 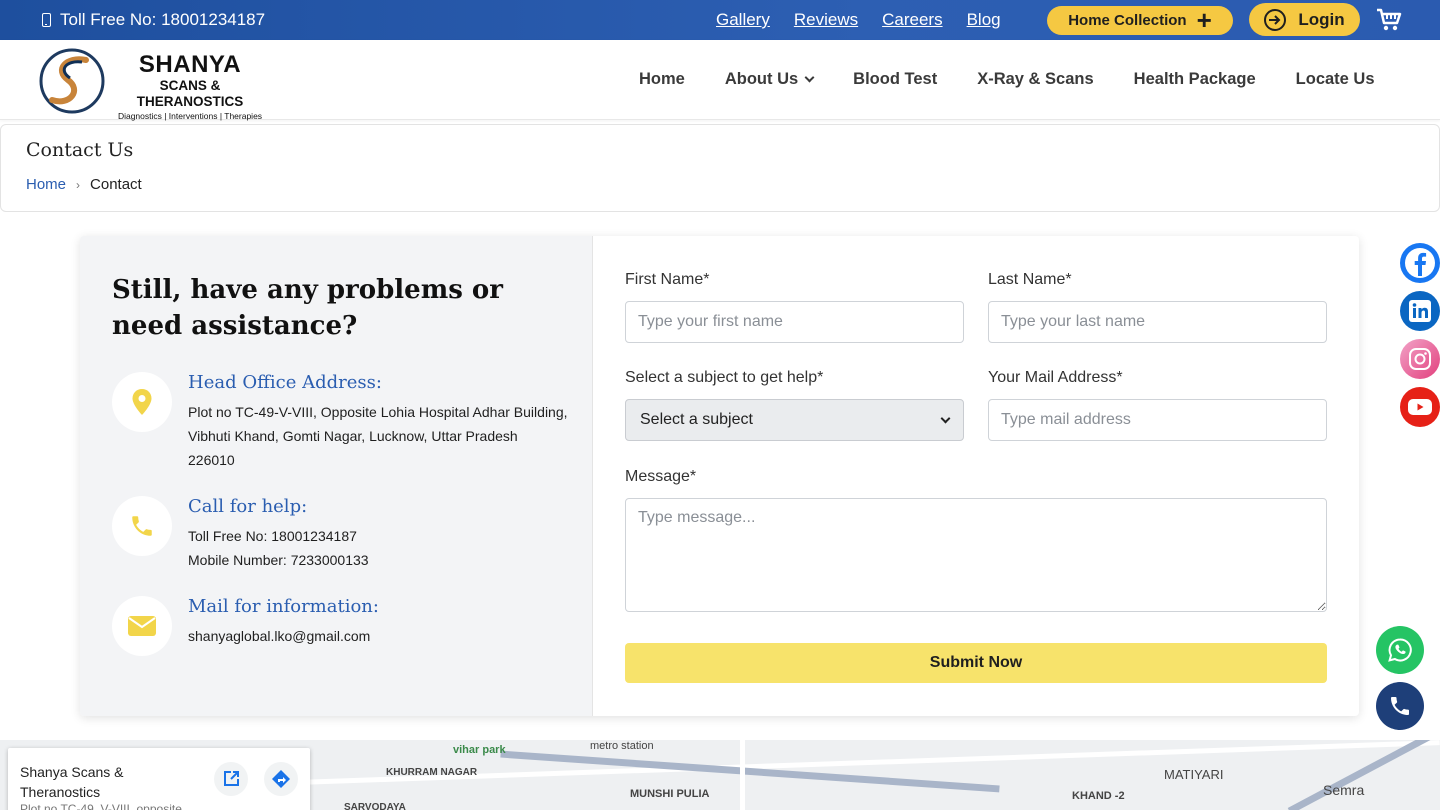 What do you see at coordinates (46, 184) in the screenshot?
I see `breadcrumb-home-link: Home` at bounding box center [46, 184].